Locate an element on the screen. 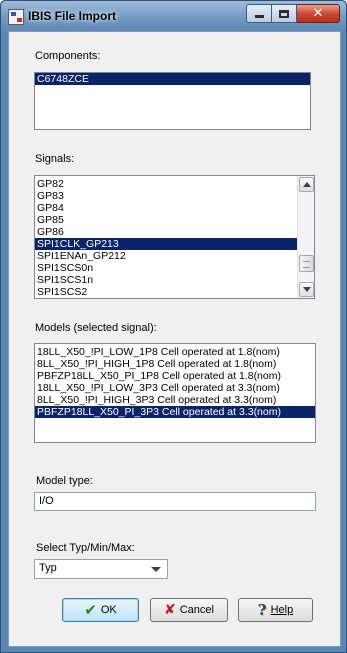 This screenshot has width=347, height=653. model-type-label: Model type: is located at coordinates (64, 481).